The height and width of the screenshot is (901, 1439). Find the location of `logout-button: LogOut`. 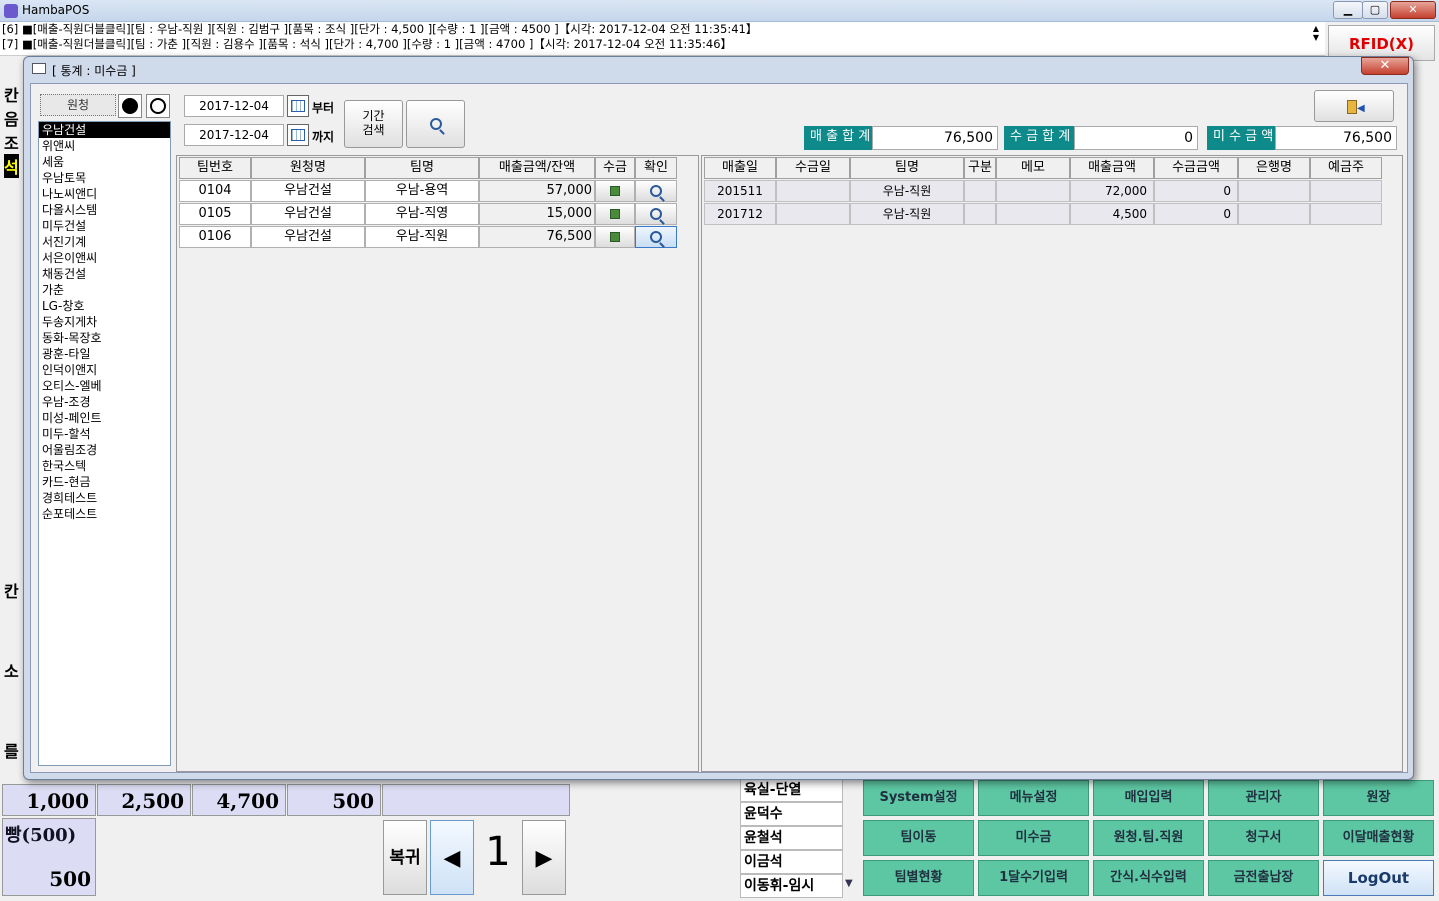

logout-button: LogOut is located at coordinates (1378, 878).